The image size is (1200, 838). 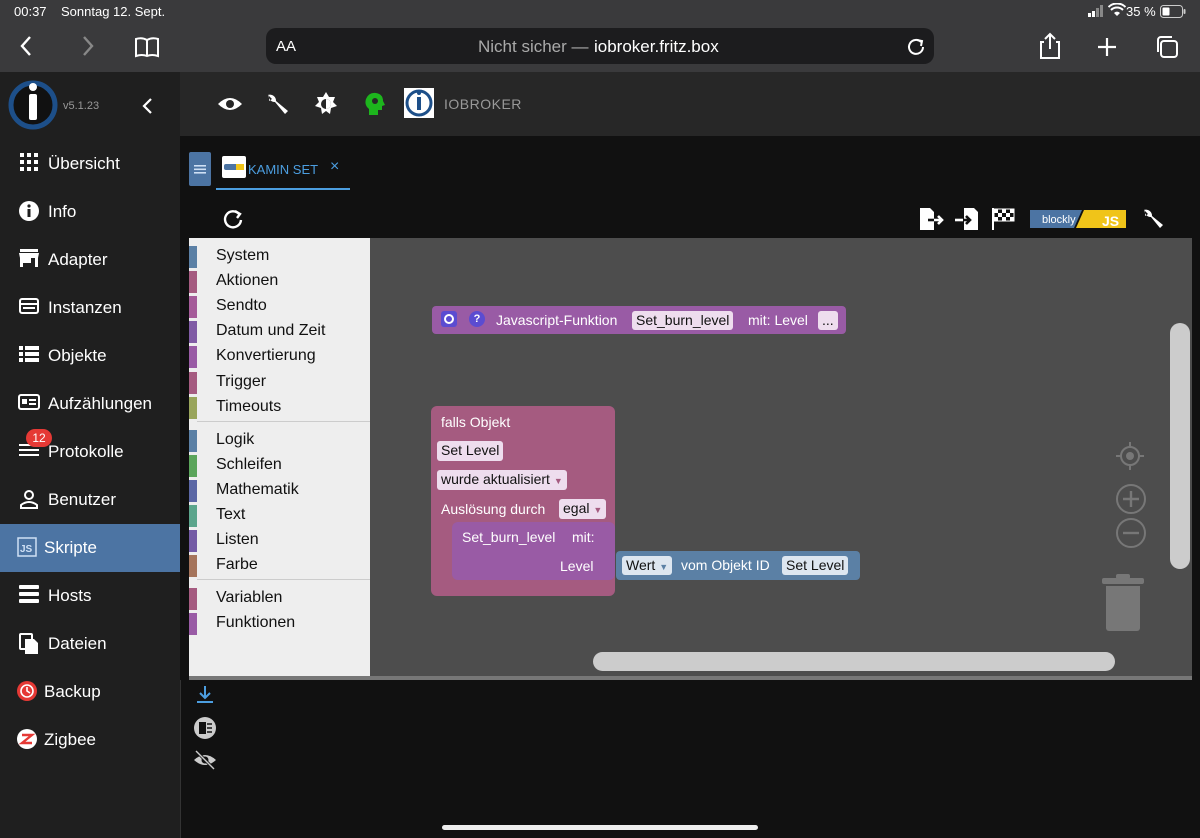 I want to click on nav-item-info: Info, so click(x=90, y=212).